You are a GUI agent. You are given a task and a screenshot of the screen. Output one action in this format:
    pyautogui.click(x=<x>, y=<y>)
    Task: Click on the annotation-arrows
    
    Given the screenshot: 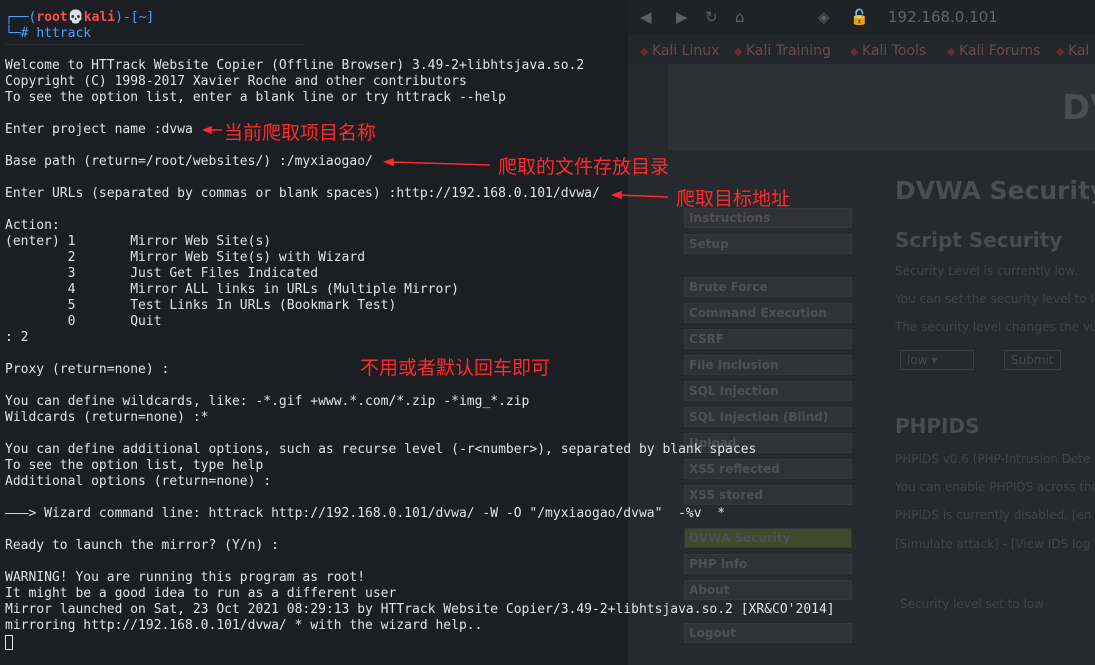 What is the action you would take?
    pyautogui.click(x=435, y=162)
    